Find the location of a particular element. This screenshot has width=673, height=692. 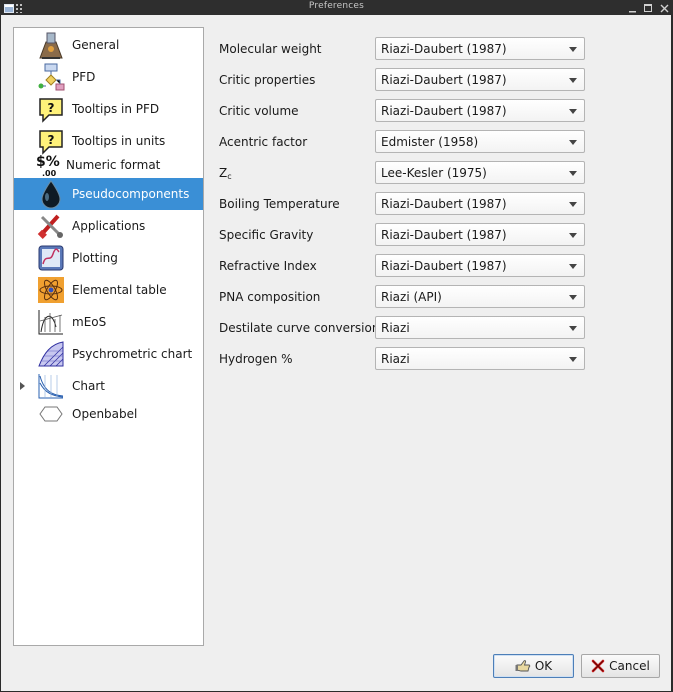

sidebar-item-label: Applications is located at coordinates (109, 226).